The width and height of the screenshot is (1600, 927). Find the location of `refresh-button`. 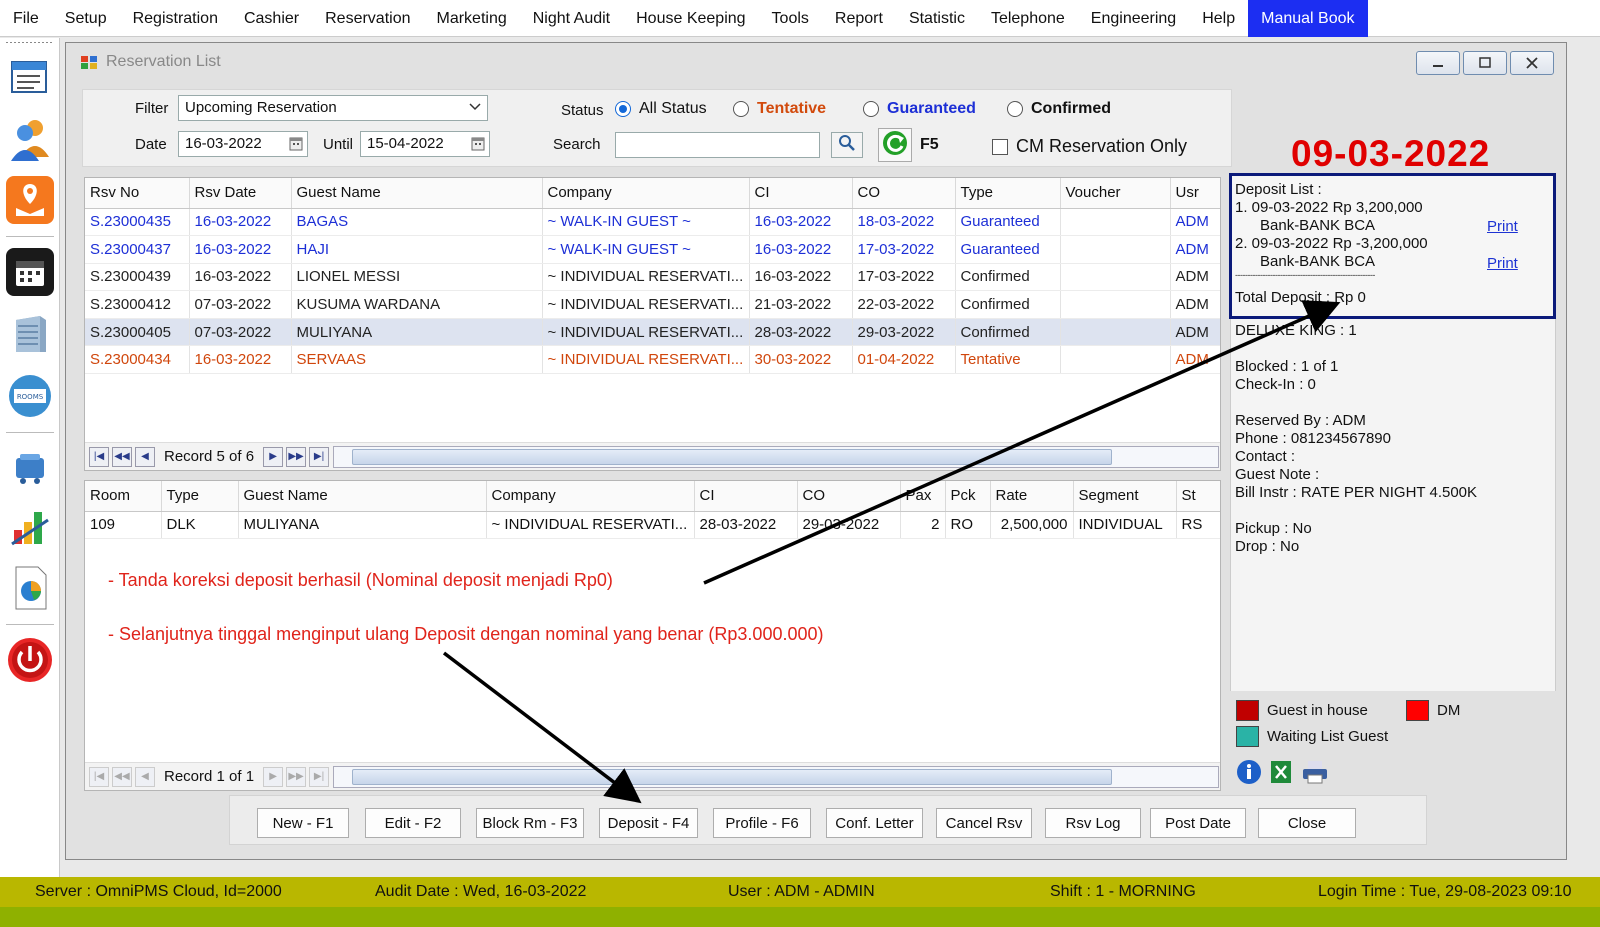

refresh-button is located at coordinates (895, 145).